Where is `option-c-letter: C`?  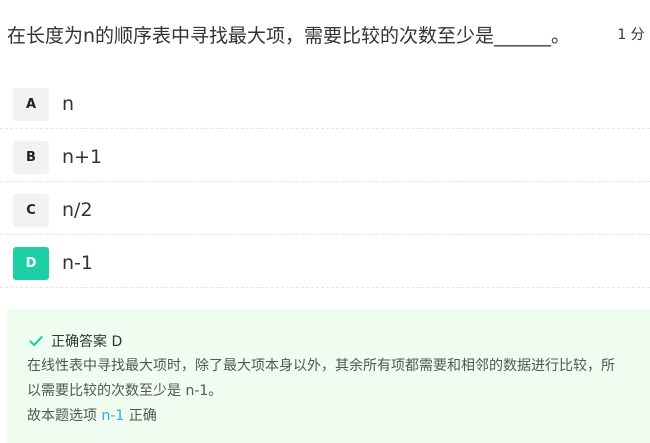 option-c-letter: C is located at coordinates (31, 210).